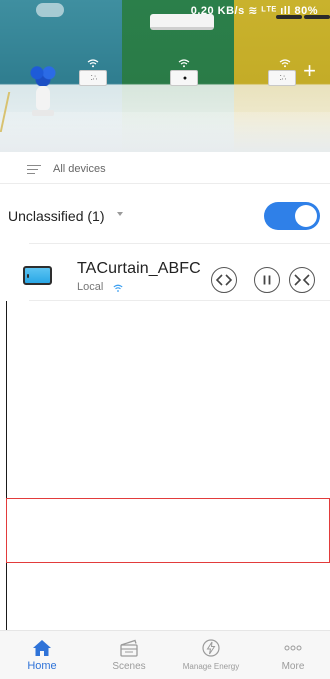 The width and height of the screenshot is (330, 679). What do you see at coordinates (282, 78) in the screenshot?
I see `power-strip-illustration: ⁚∴` at bounding box center [282, 78].